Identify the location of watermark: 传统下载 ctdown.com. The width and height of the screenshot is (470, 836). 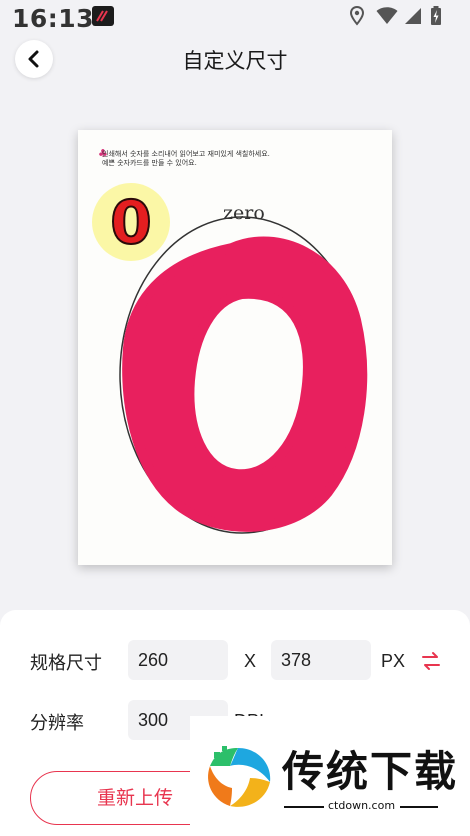
(330, 776).